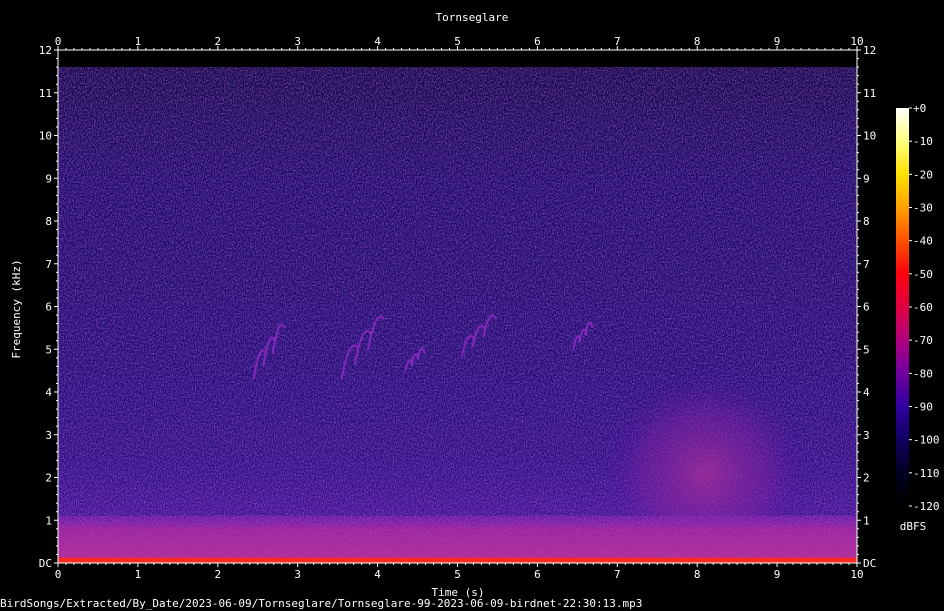 This screenshot has height=611, width=944. I want to click on colorbar-tick-label: -20, so click(923, 174).